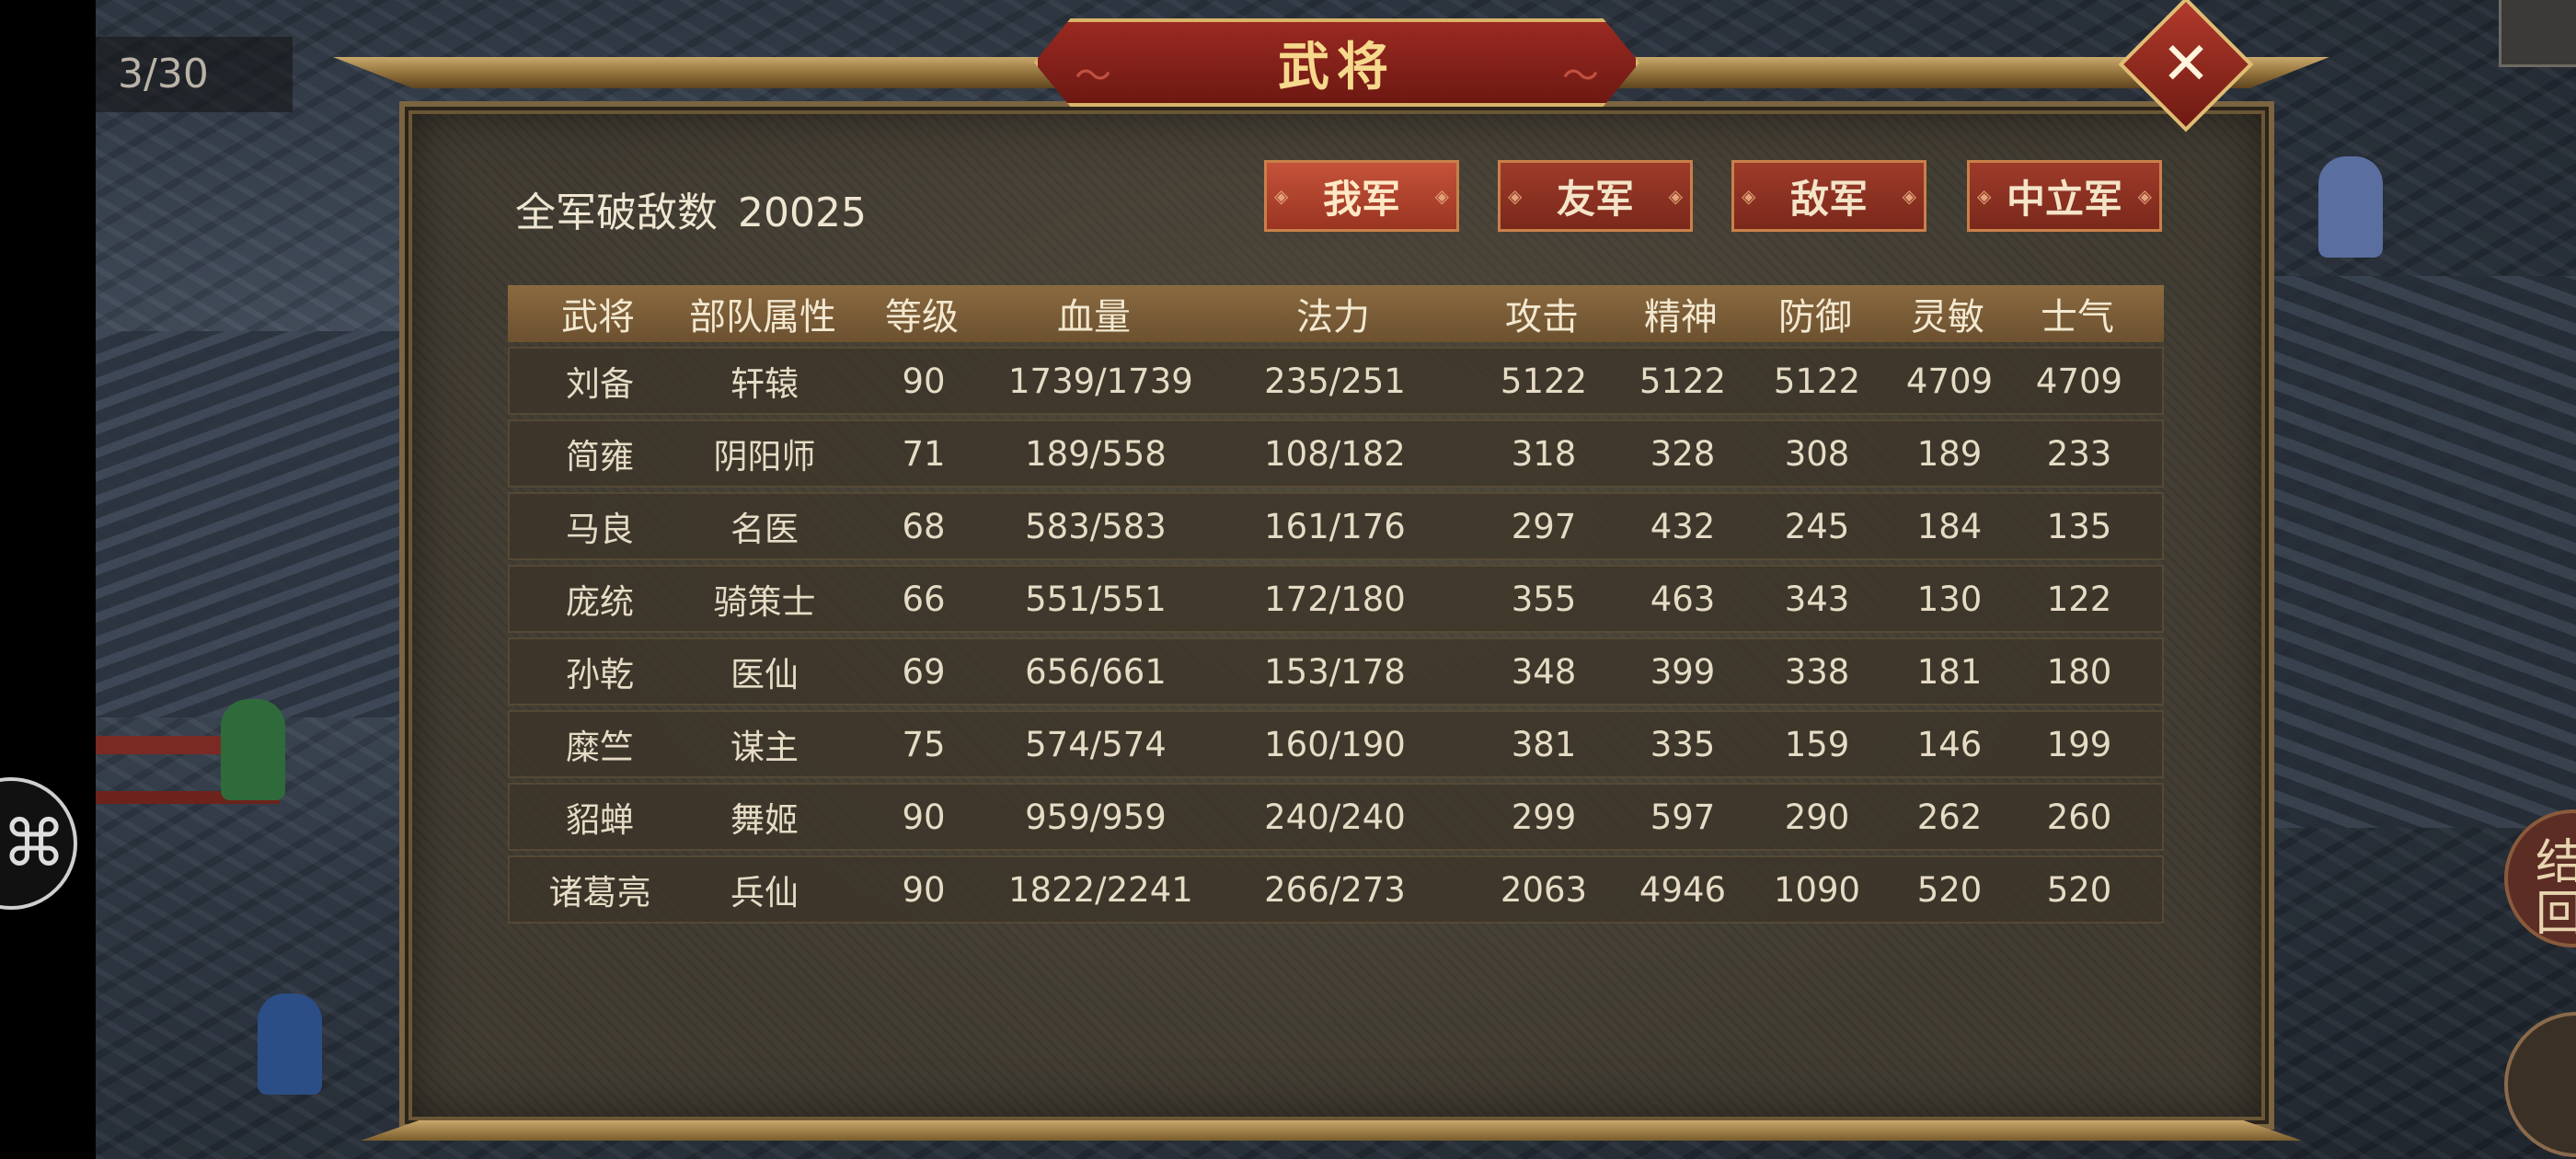 This screenshot has height=1159, width=2576. I want to click on table-cell: 4946, so click(1683, 889).